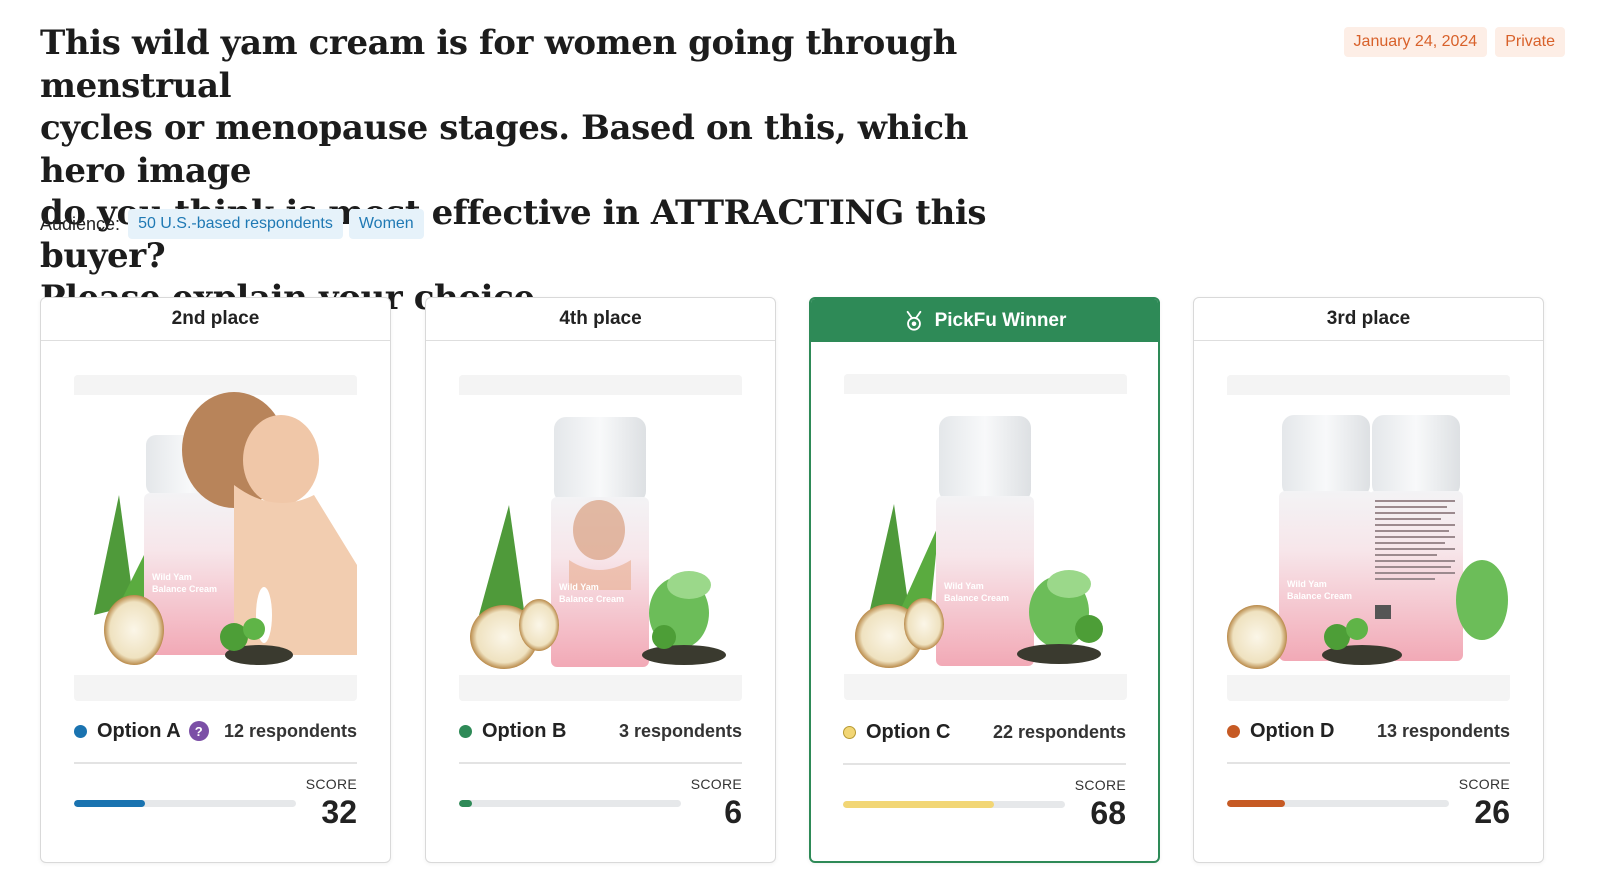 This screenshot has width=1600, height=888. Describe the element at coordinates (913, 320) in the screenshot. I see `medal-icon` at that location.